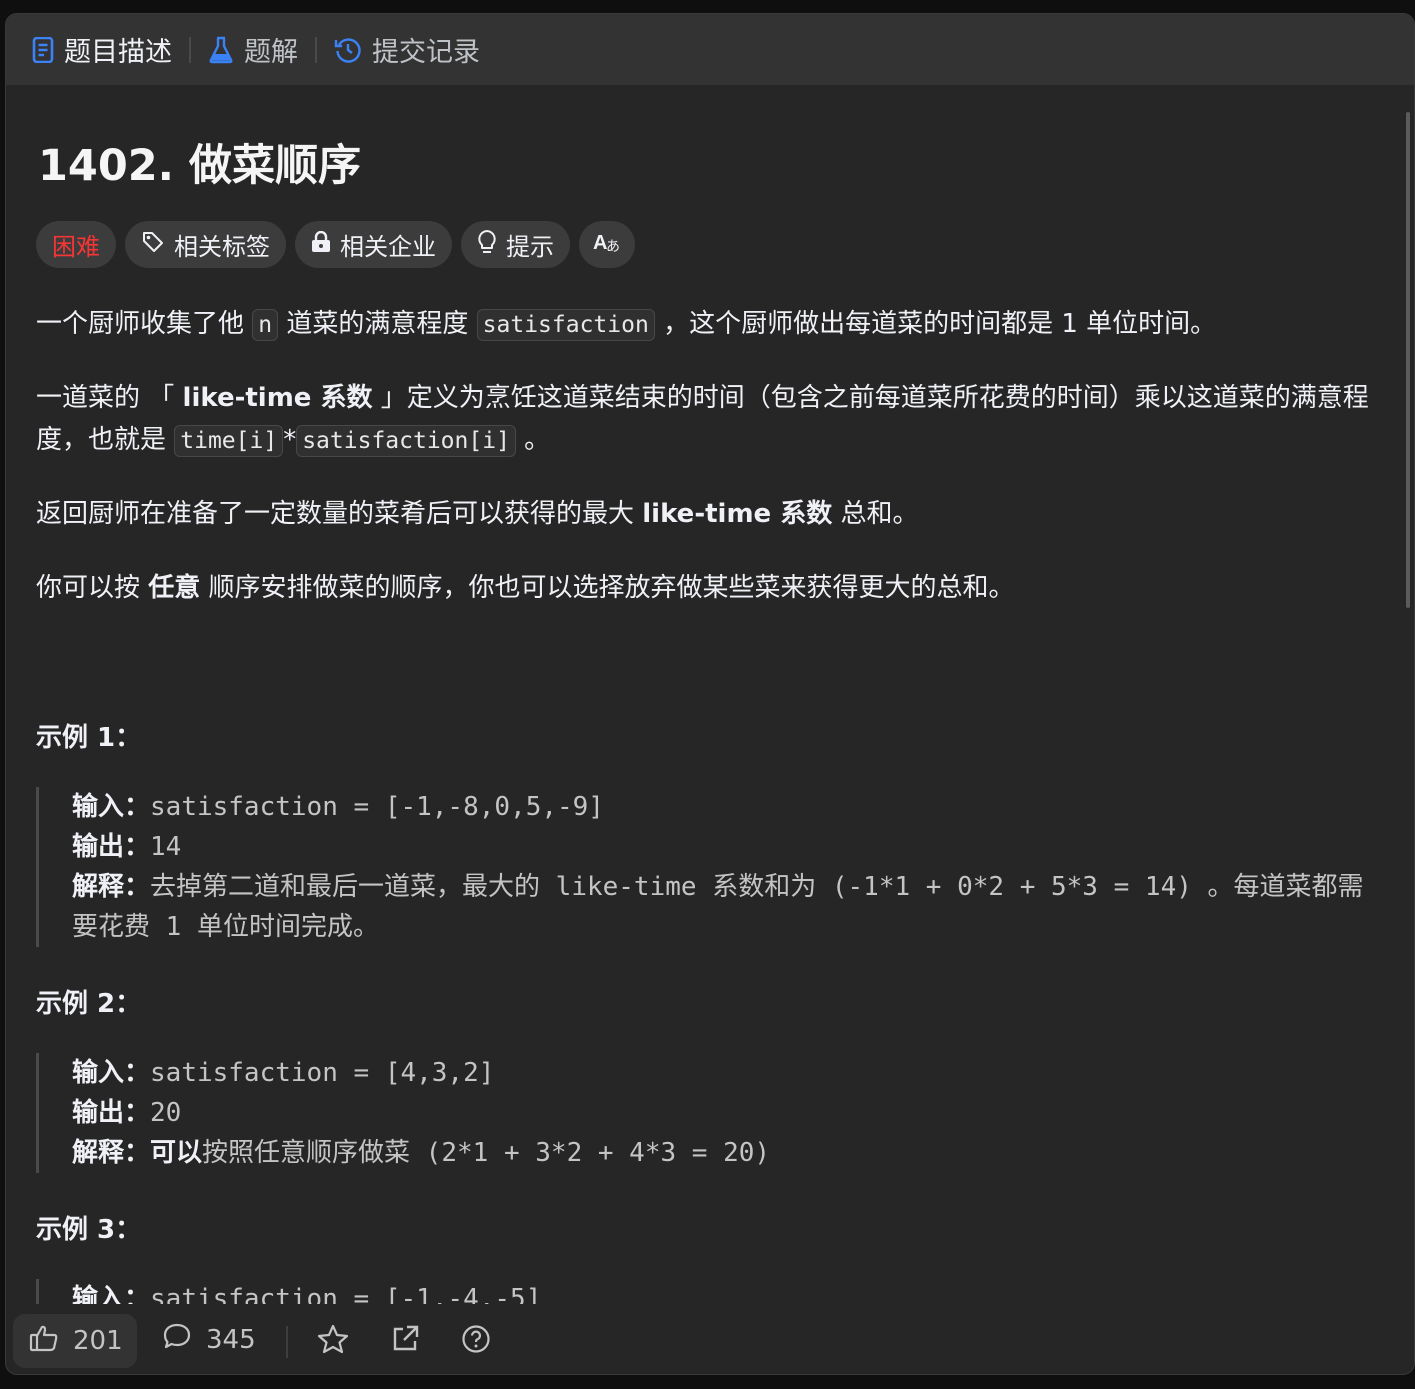 This screenshot has height=1389, width=1415. What do you see at coordinates (174, 588) in the screenshot?
I see `bold-text: 任意` at bounding box center [174, 588].